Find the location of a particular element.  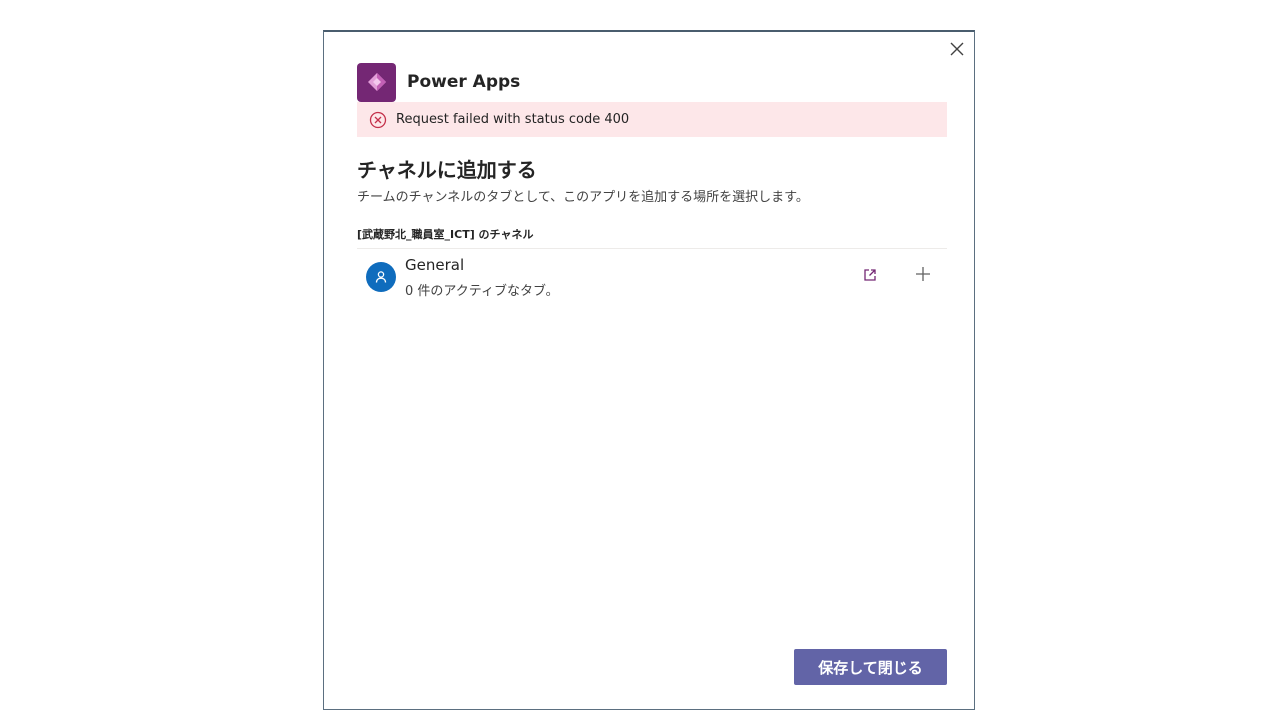

add-to-channel-button is located at coordinates (923, 276).